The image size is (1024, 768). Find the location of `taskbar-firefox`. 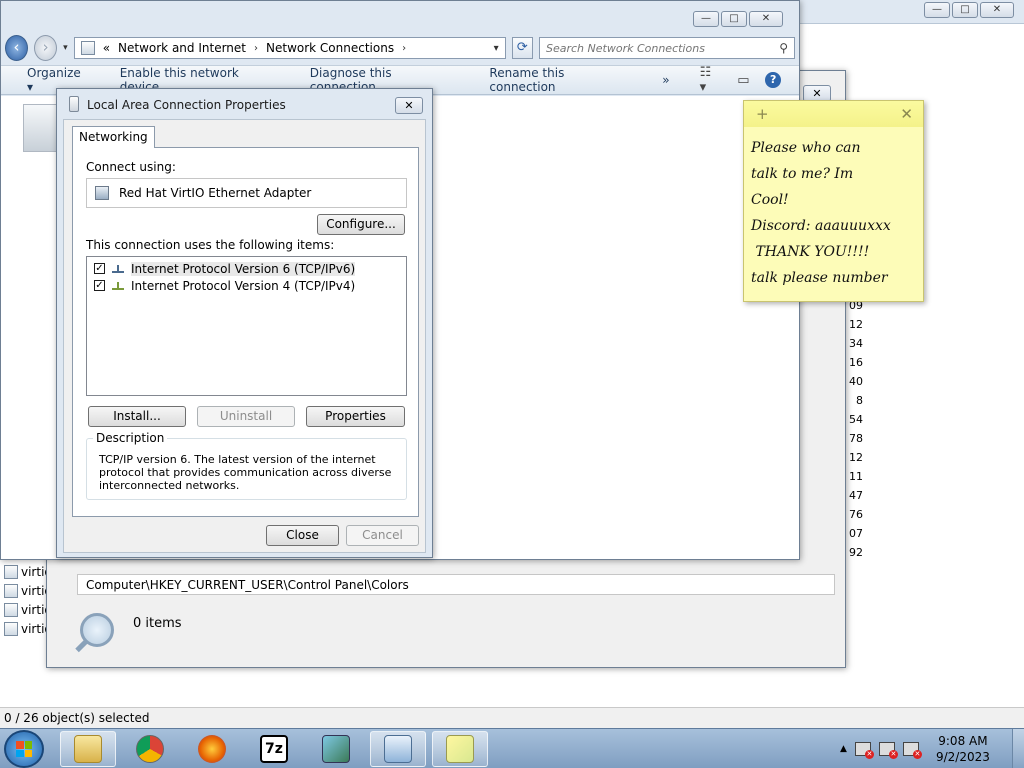

taskbar-firefox is located at coordinates (212, 749).